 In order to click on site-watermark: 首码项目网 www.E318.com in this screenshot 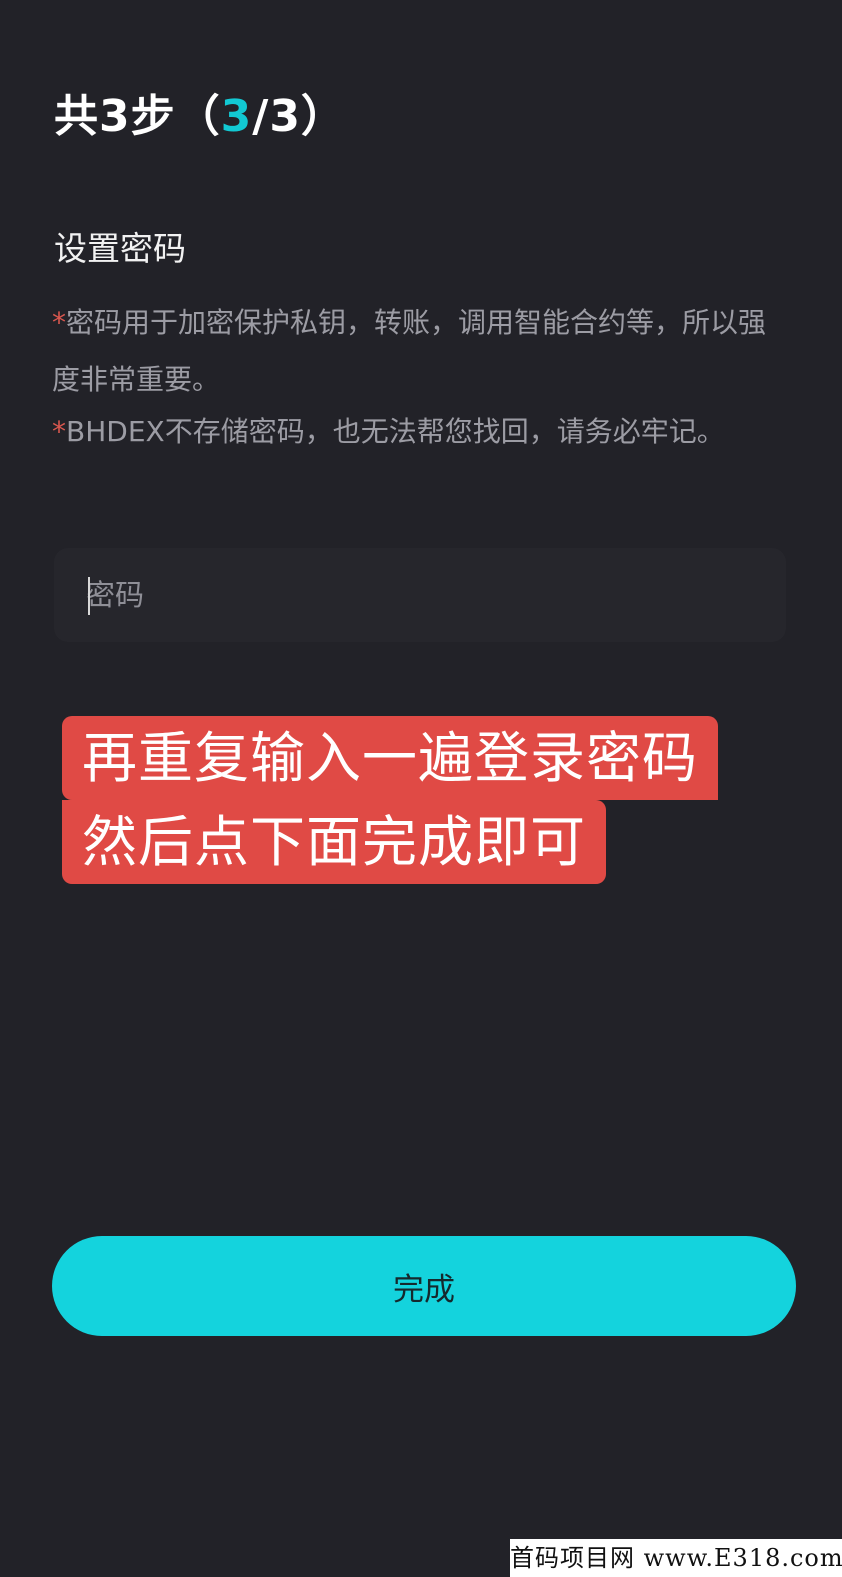, I will do `click(676, 1558)`.